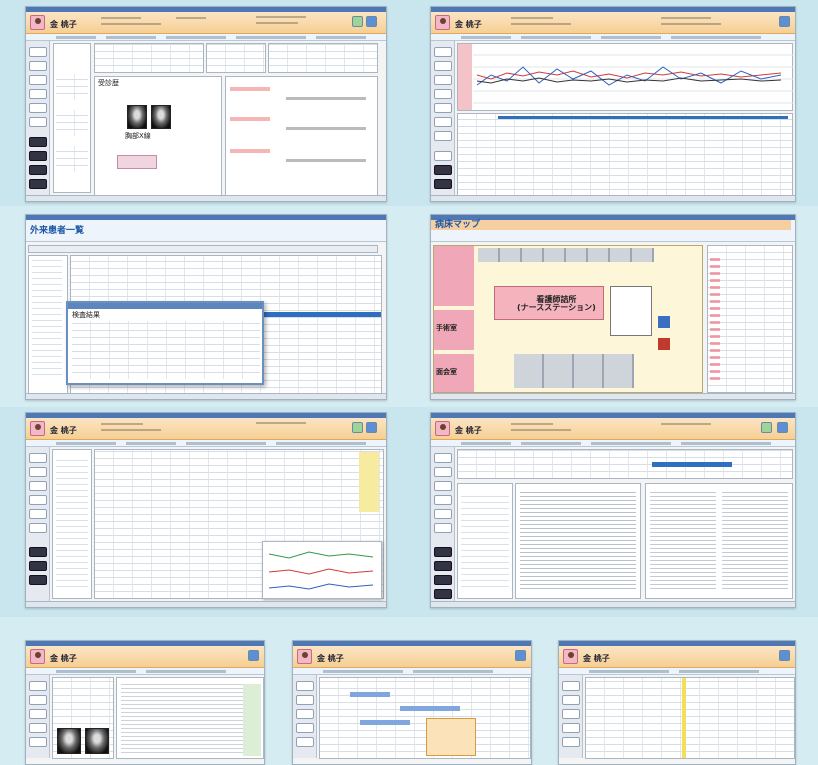  I want to click on order-summary, so click(625, 464).